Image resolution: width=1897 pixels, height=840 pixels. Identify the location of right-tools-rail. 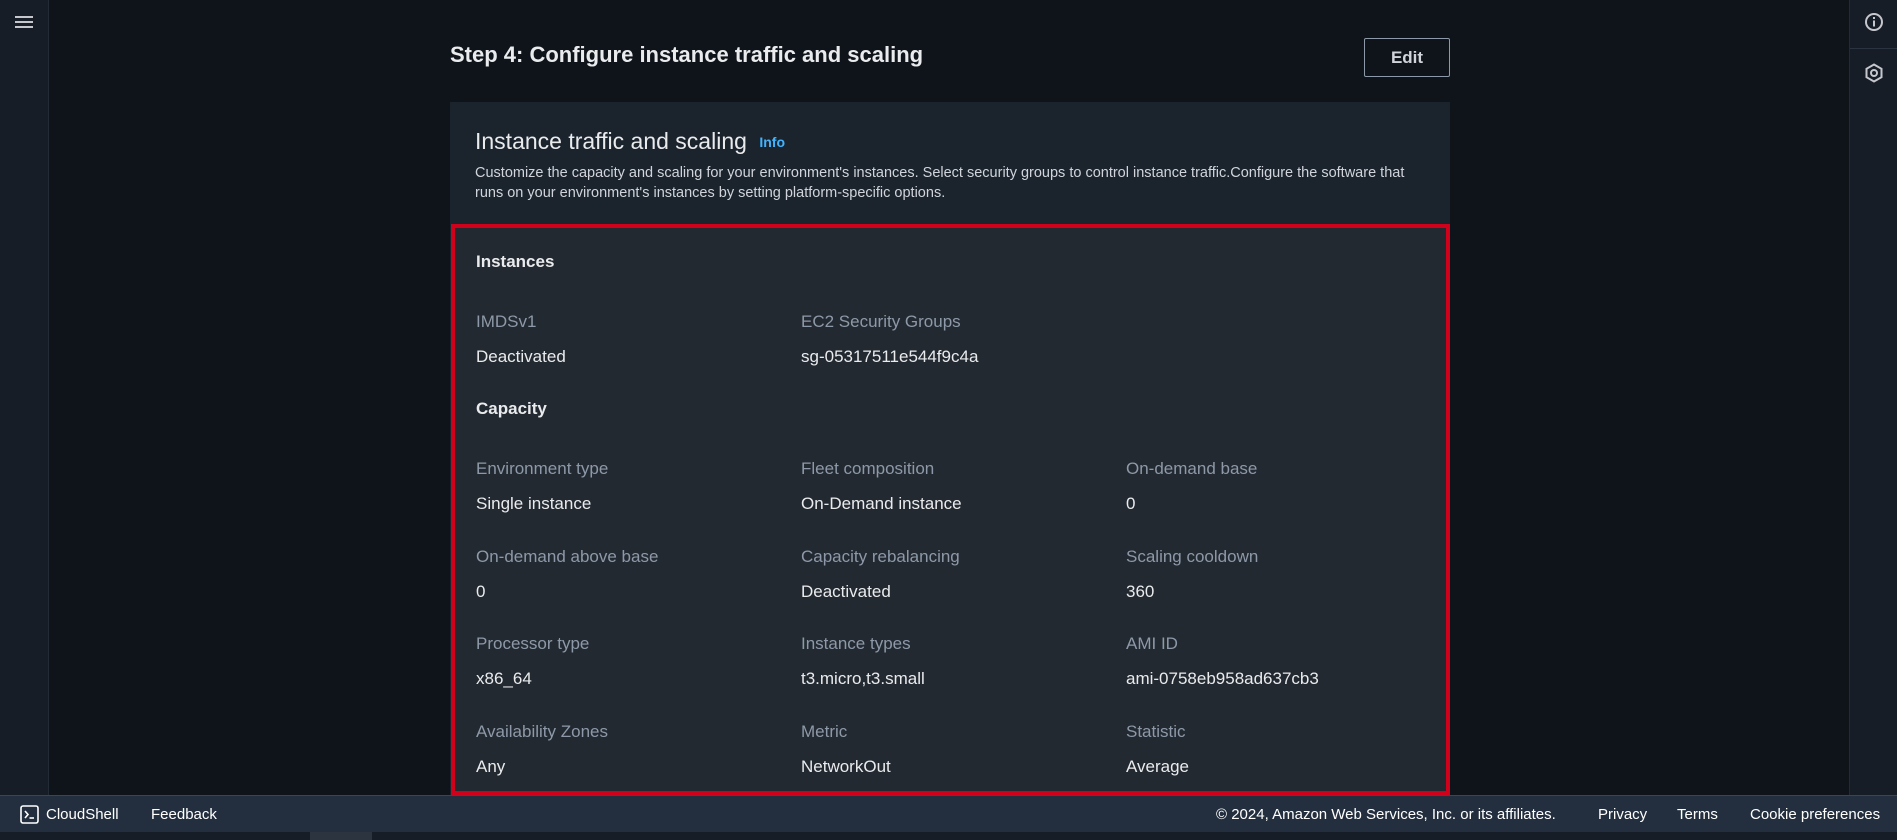
(1873, 397).